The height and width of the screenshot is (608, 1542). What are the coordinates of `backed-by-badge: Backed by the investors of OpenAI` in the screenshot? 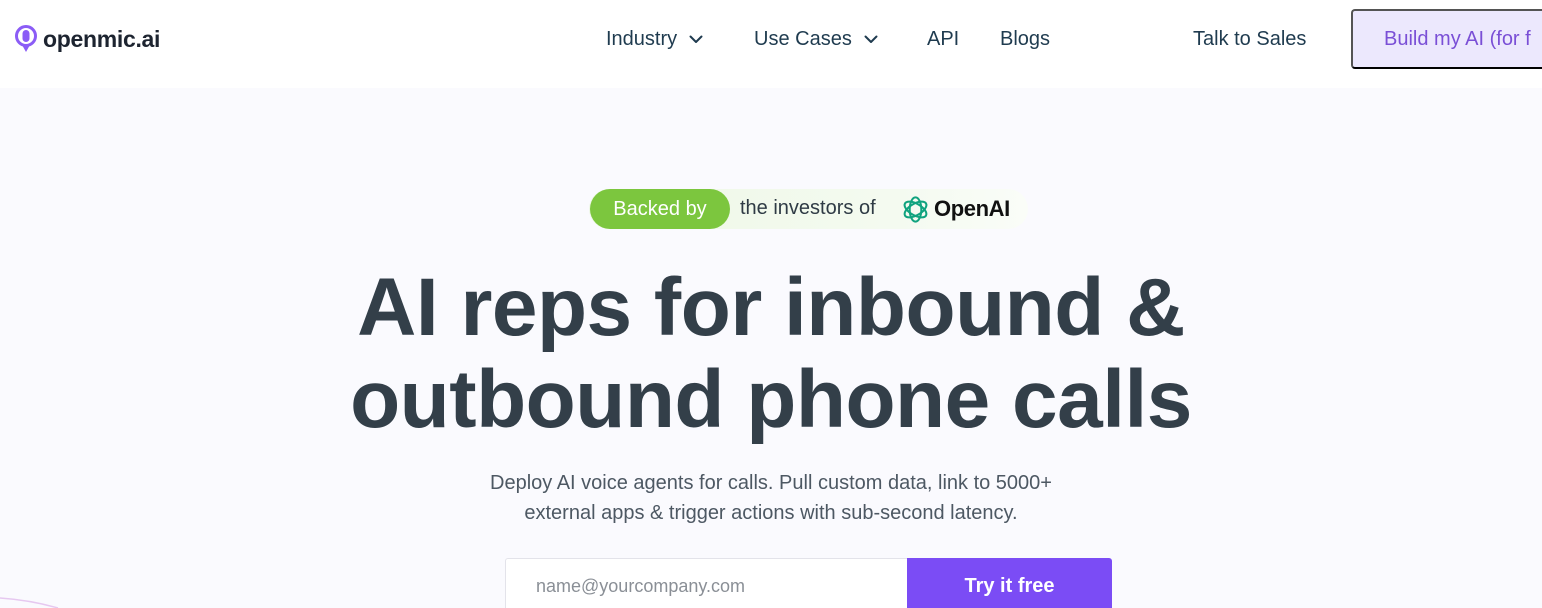 It's located at (808, 209).